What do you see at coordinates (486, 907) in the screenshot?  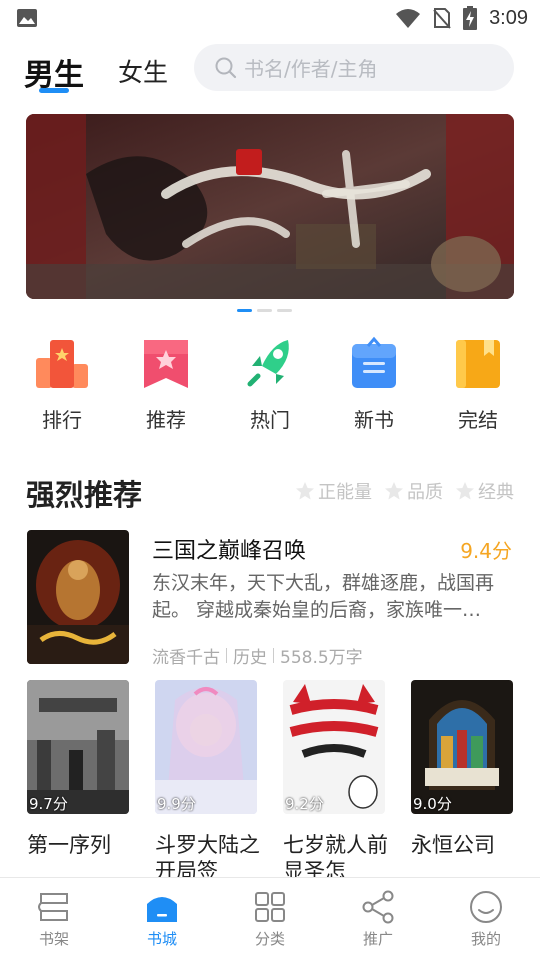 I see `profile-icon` at bounding box center [486, 907].